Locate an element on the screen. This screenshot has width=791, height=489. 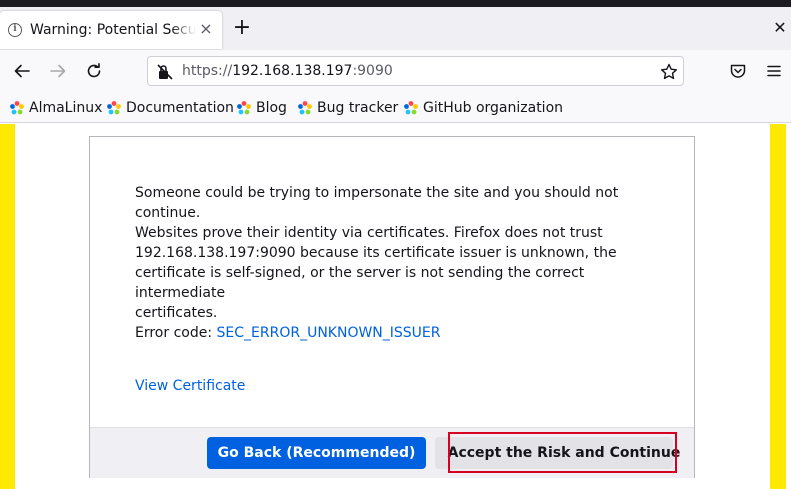
bookmark-almalinux: AlmaLinux is located at coordinates (55, 108).